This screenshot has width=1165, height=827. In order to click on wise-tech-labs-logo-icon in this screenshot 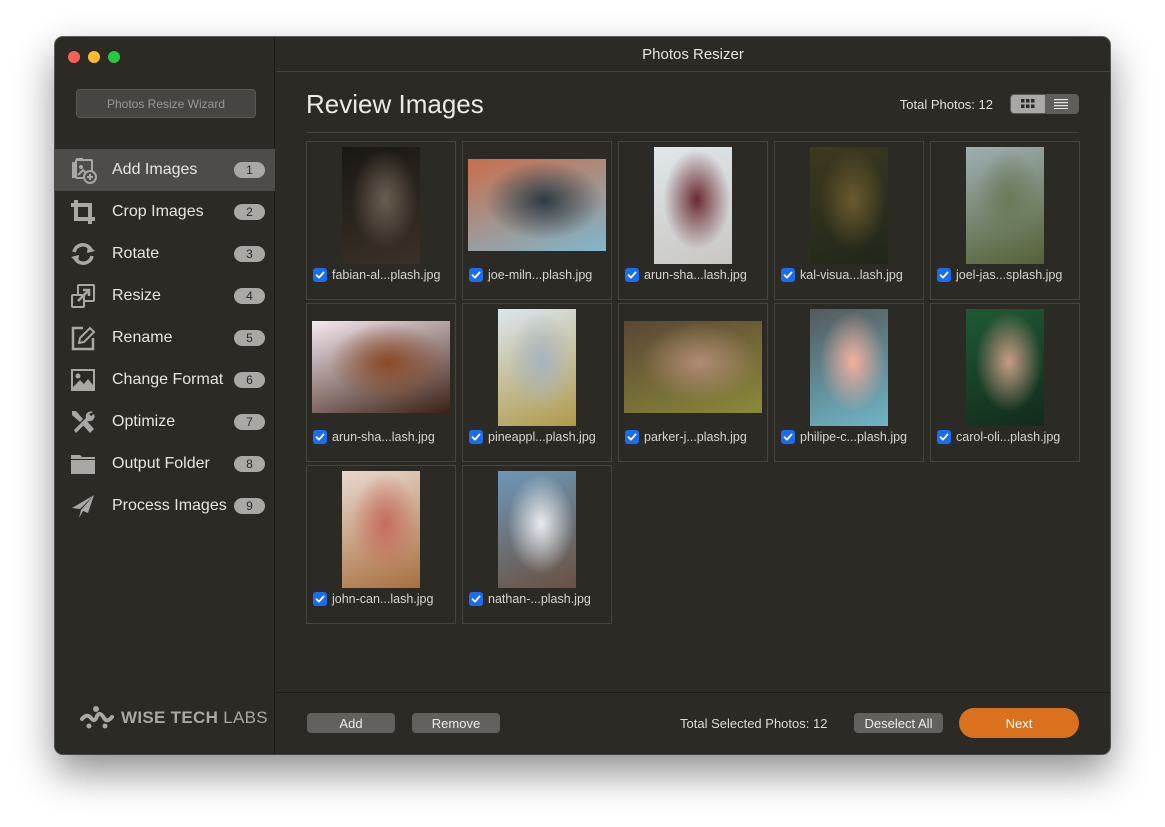, I will do `click(97, 717)`.